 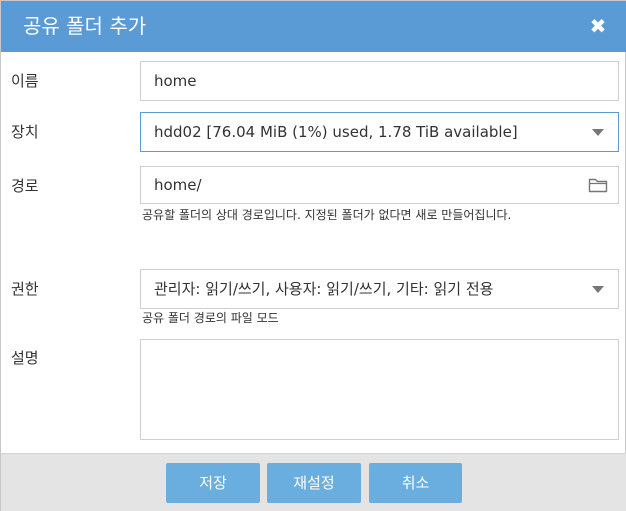 I want to click on path-hint: 공유할 폴더의 상대 경로입니다. 지정된 폴더가 없다면 새로 만들어집니다., so click(x=327, y=215).